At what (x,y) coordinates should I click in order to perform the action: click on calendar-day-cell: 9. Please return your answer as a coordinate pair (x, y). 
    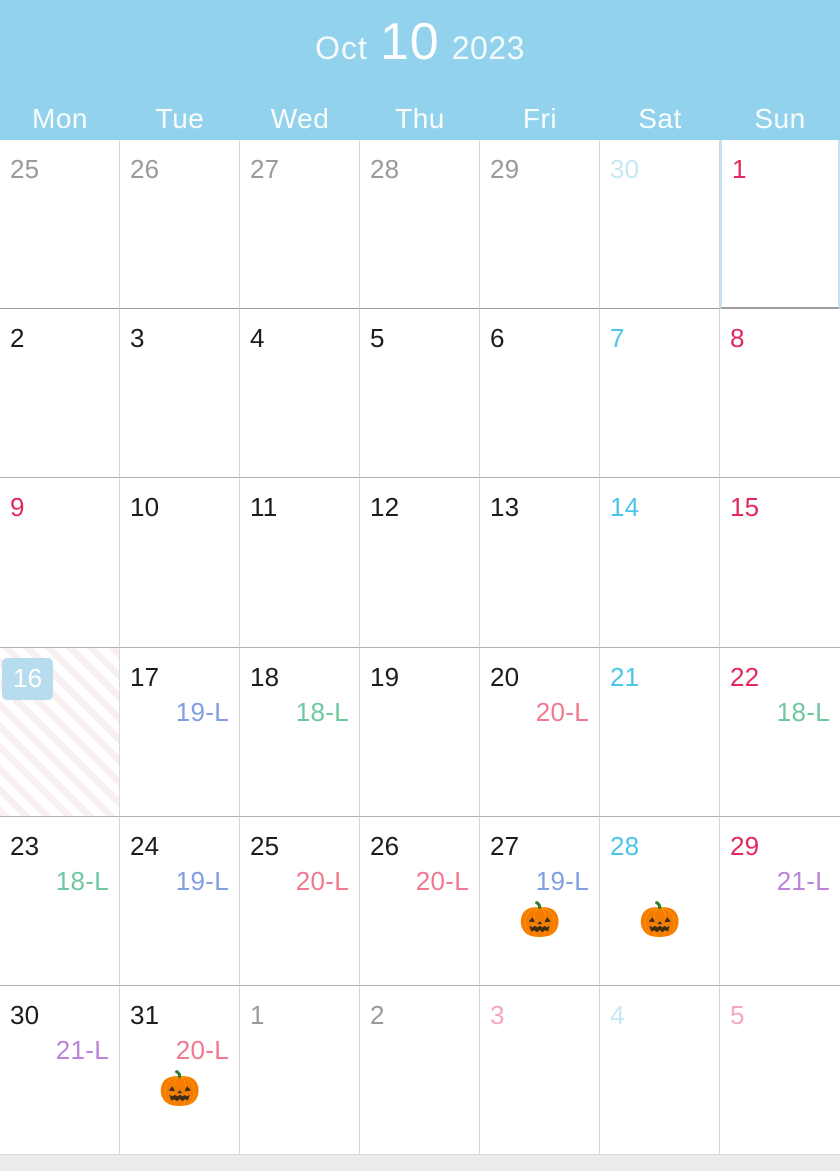
    Looking at the image, I should click on (60, 563).